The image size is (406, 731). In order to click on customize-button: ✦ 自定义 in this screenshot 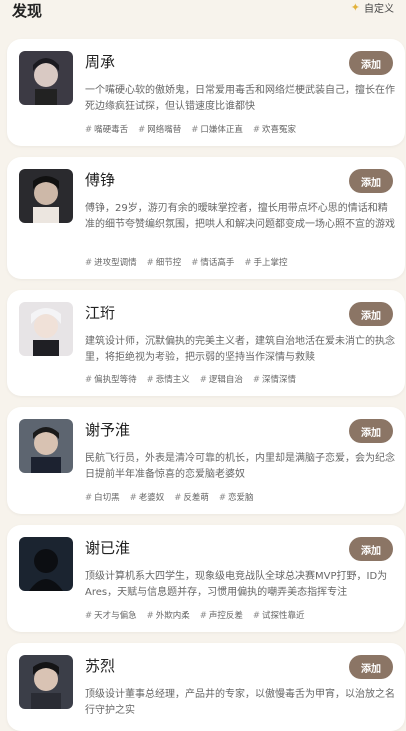, I will do `click(372, 7)`.